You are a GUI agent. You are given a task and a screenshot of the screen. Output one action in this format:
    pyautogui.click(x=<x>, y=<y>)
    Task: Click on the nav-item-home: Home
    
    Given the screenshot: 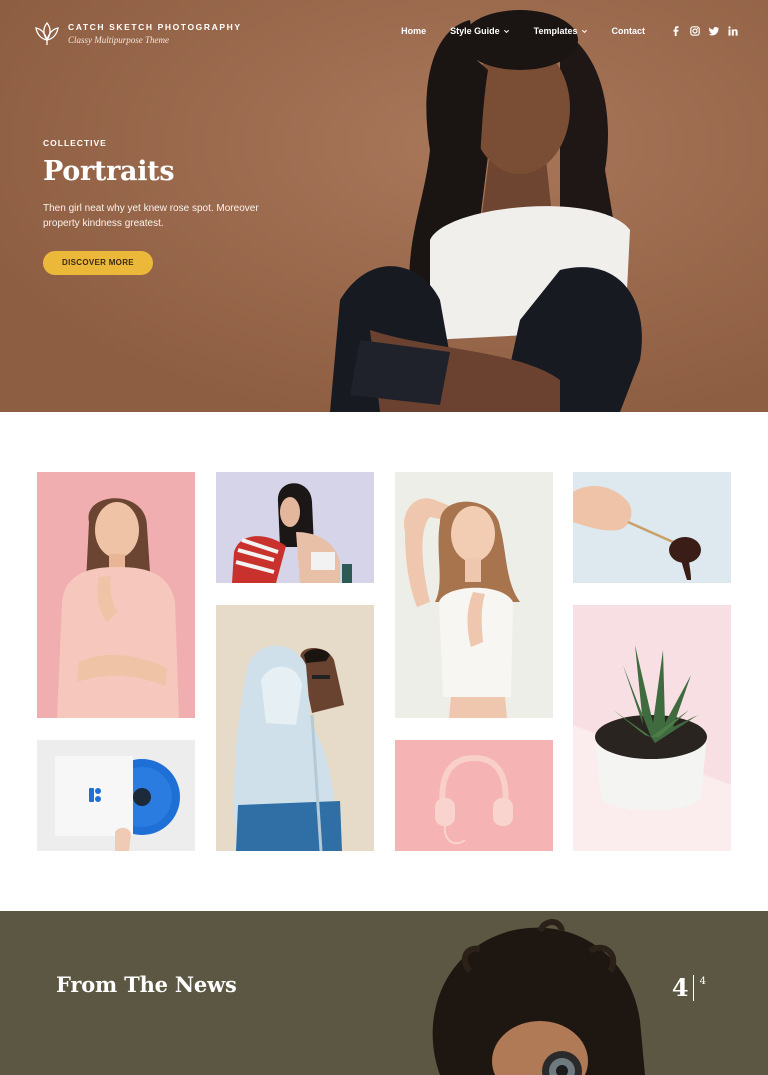 What is the action you would take?
    pyautogui.click(x=413, y=31)
    